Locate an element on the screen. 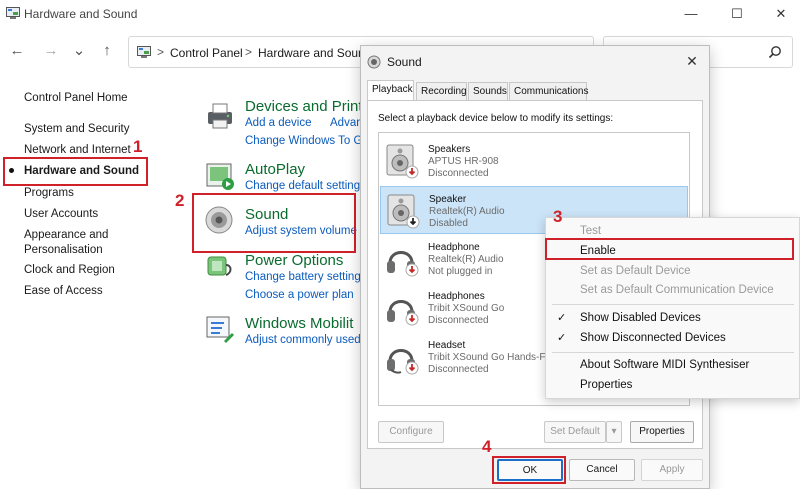 This screenshot has width=800, height=489. forward-arrow-icon: → is located at coordinates (51, 51).